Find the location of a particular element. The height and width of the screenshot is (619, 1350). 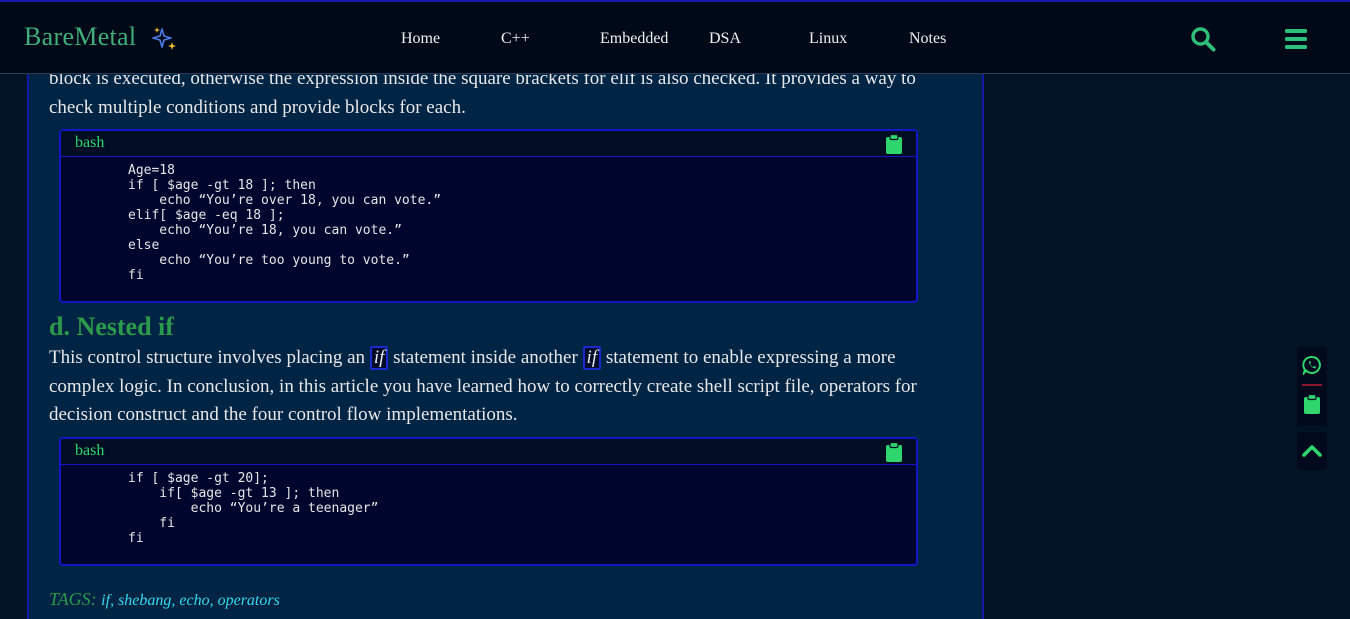

nav-embedded: Embedded is located at coordinates (634, 39).